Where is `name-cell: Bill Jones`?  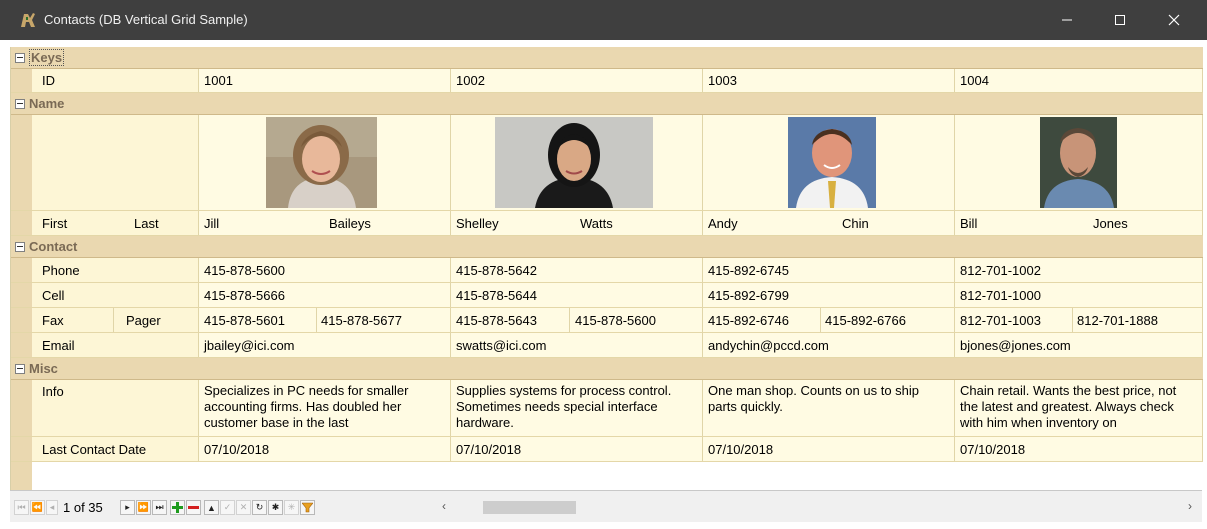
name-cell: Bill Jones is located at coordinates (1079, 223).